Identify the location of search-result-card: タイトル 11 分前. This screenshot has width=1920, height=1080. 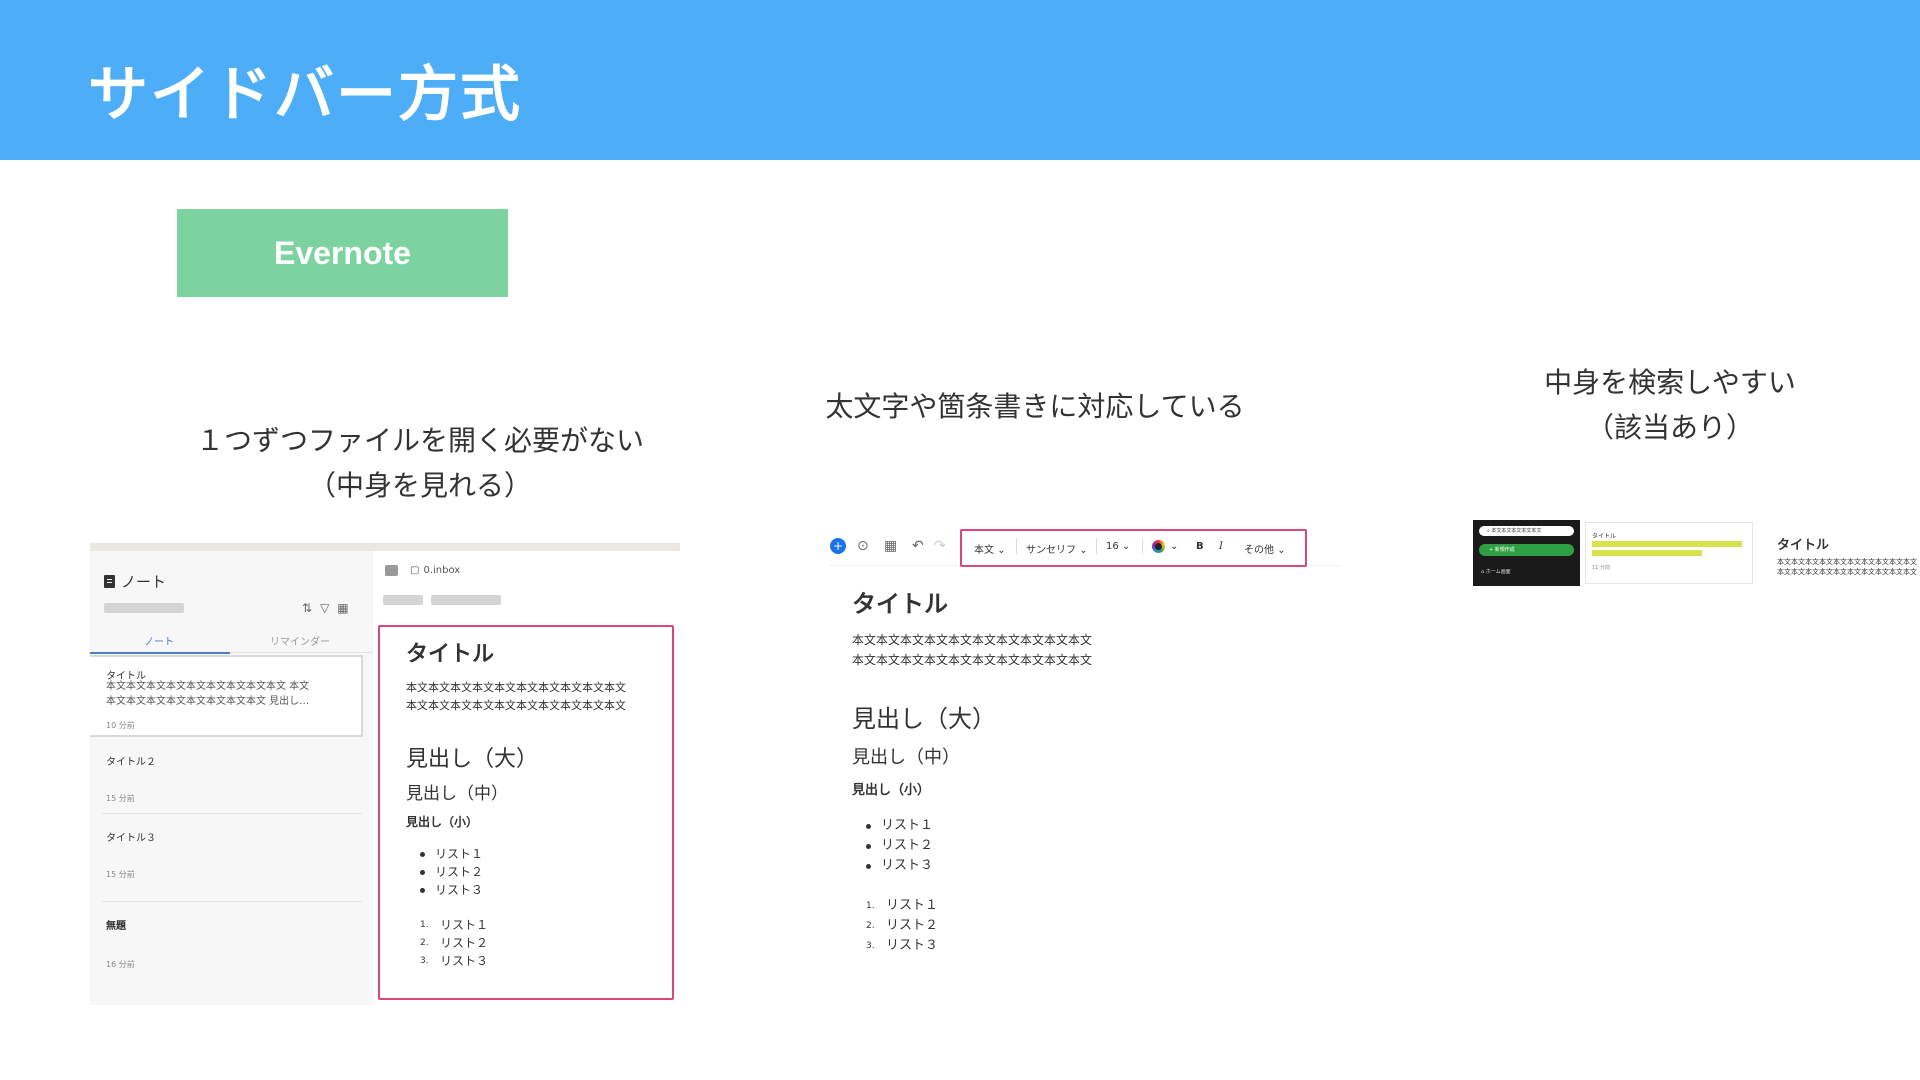
(1669, 553).